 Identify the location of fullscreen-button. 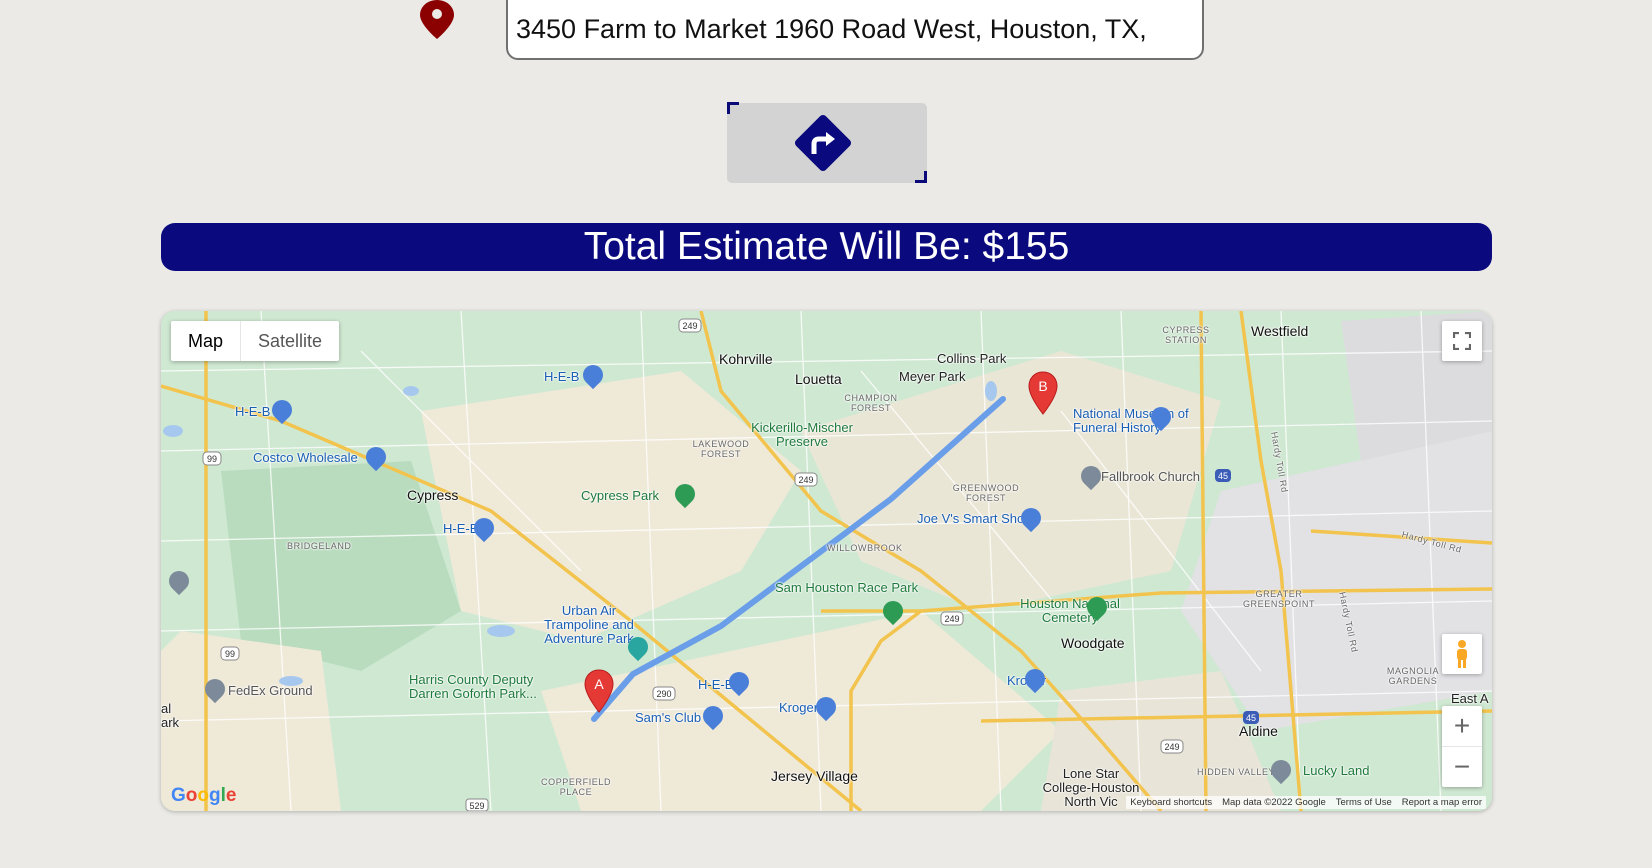
(1462, 341).